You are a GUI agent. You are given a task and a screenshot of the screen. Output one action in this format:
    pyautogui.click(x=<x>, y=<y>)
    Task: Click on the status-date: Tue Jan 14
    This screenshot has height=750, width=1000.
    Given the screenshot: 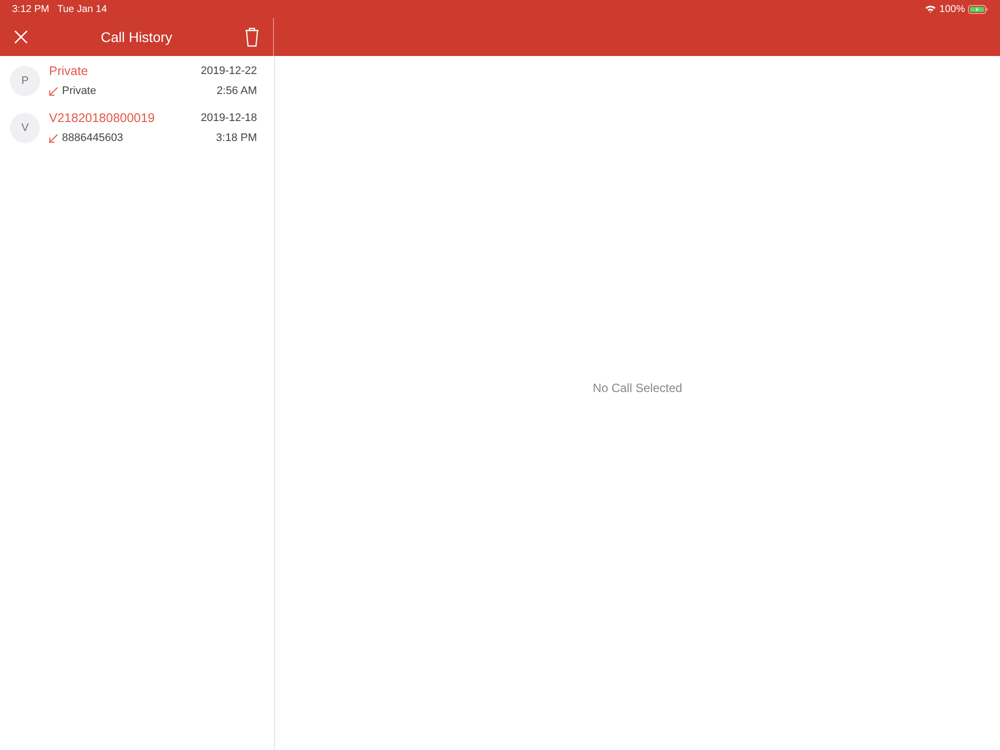 What is the action you would take?
    pyautogui.click(x=82, y=9)
    